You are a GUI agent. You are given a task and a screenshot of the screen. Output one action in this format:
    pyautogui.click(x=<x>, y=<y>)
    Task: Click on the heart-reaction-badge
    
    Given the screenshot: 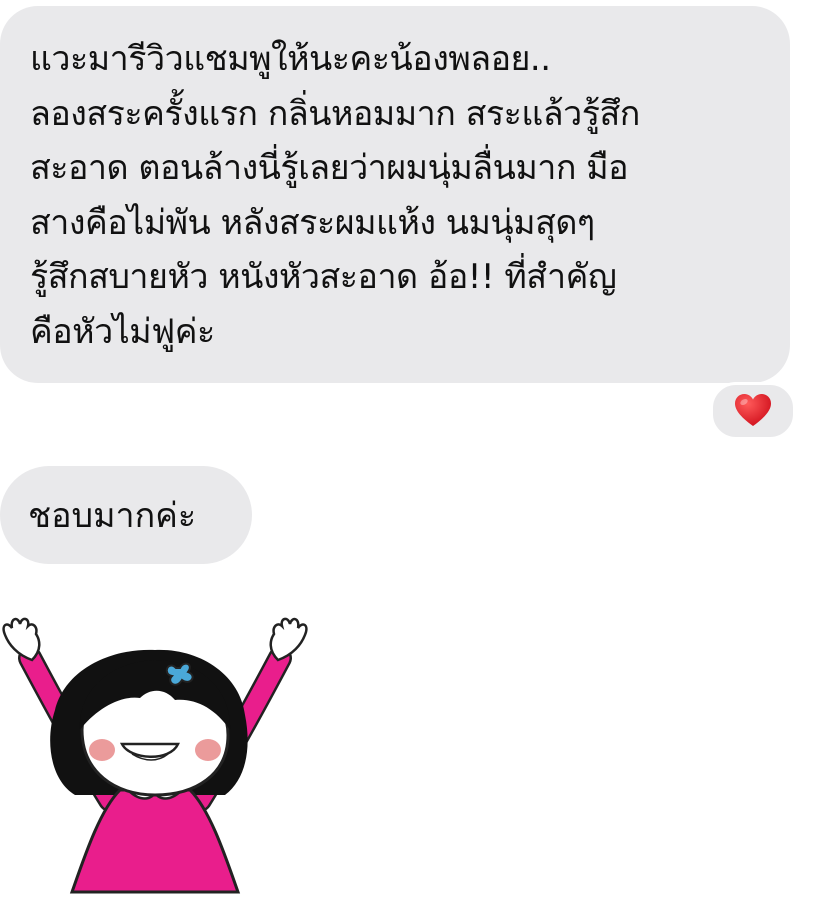 What is the action you would take?
    pyautogui.click(x=753, y=411)
    